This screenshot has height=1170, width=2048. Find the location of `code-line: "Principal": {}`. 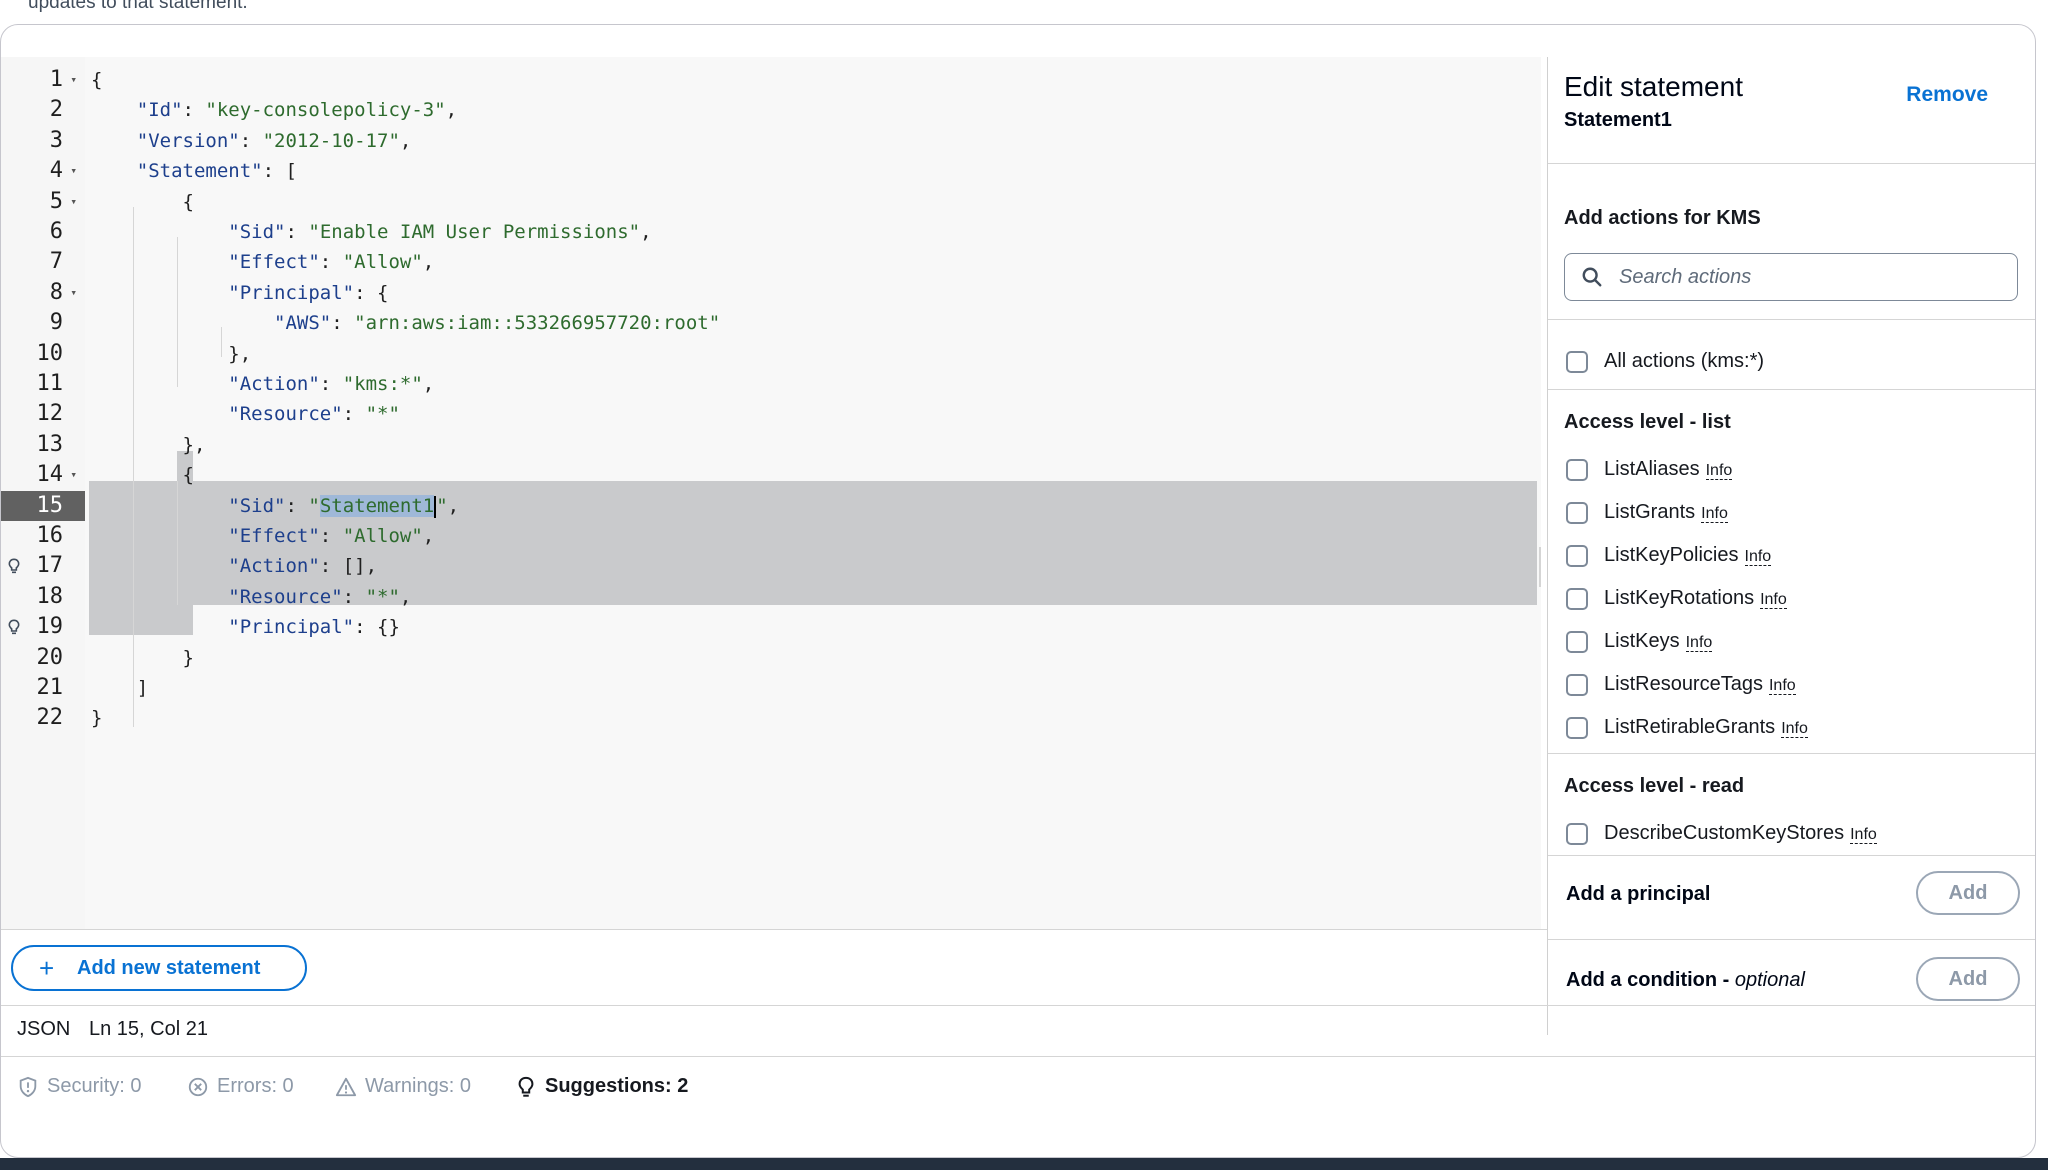

code-line: "Principal": {} is located at coordinates (245, 627).